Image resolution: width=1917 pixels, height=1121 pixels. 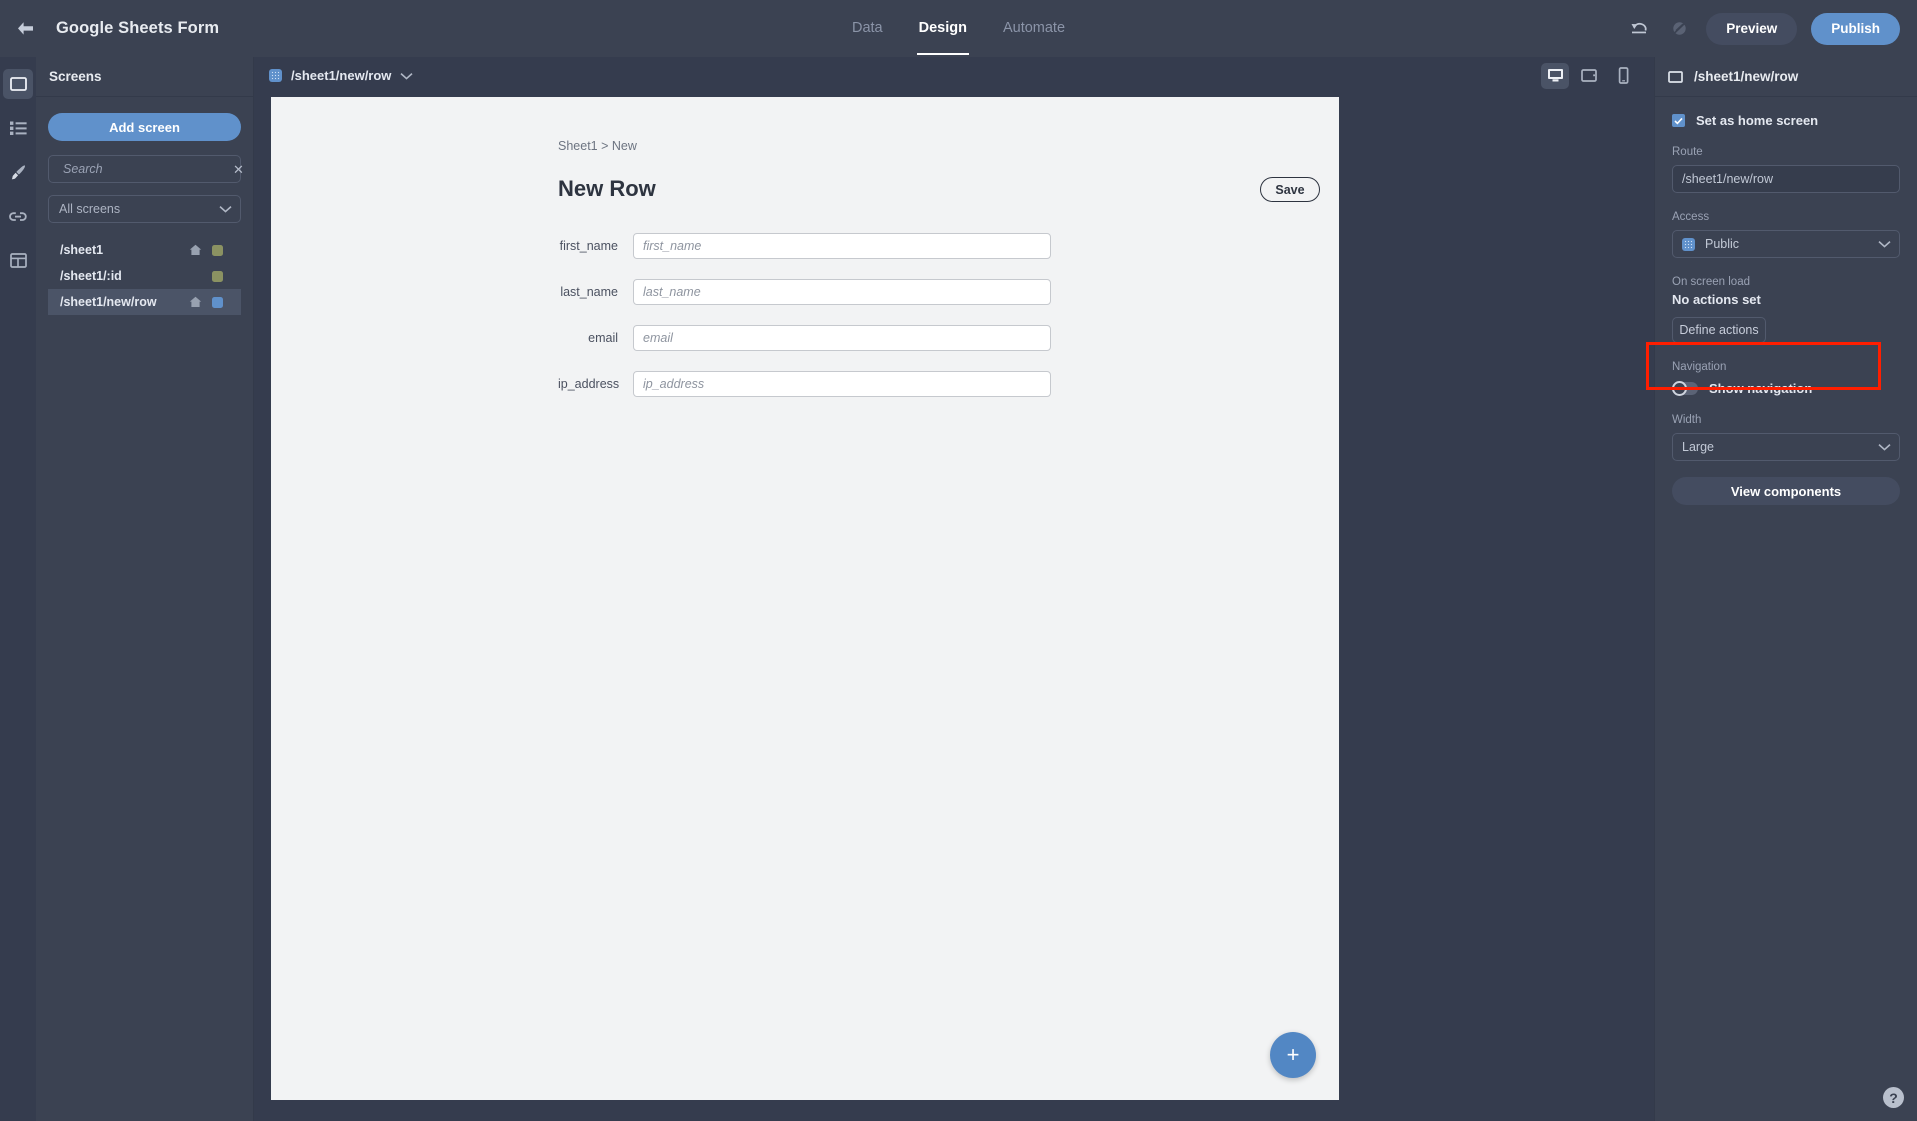 I want to click on mobile-preview-button, so click(x=1623, y=76).